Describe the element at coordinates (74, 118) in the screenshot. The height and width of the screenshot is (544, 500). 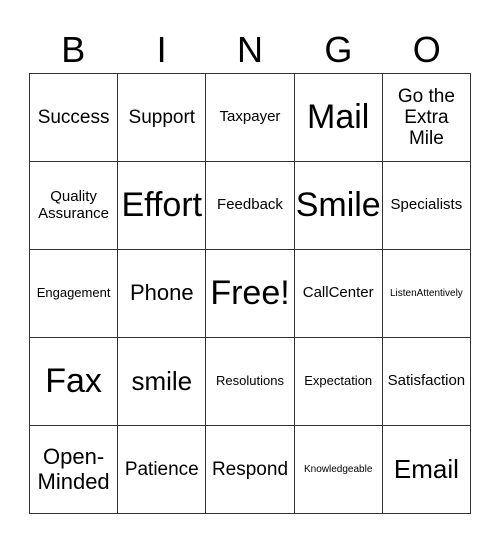
I see `bingo-cell: Success` at that location.